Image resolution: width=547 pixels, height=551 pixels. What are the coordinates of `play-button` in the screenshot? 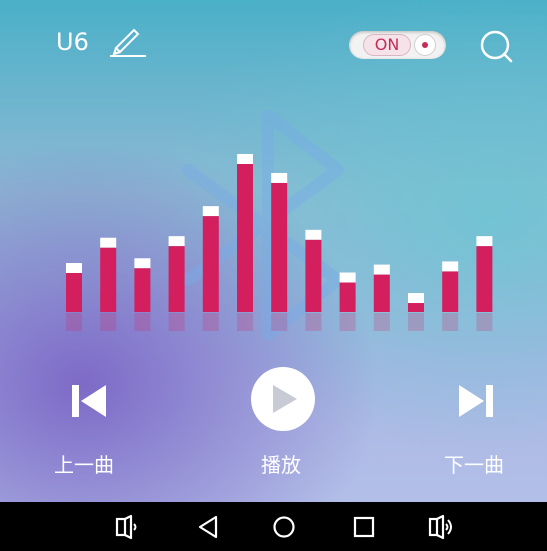 It's located at (283, 399).